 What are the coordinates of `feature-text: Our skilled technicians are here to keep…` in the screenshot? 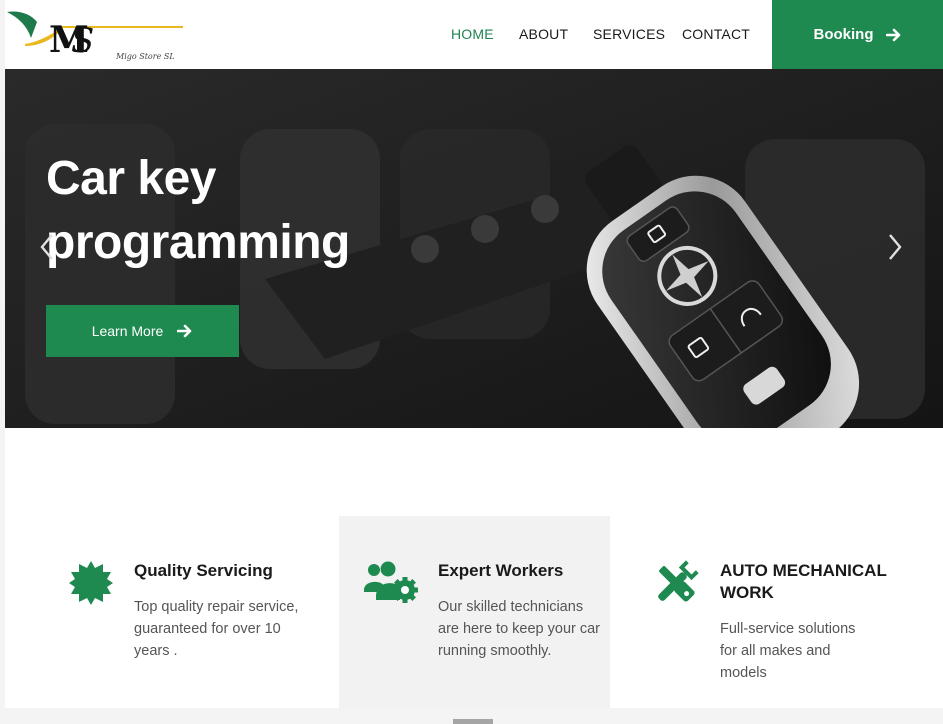 It's located at (519, 629).